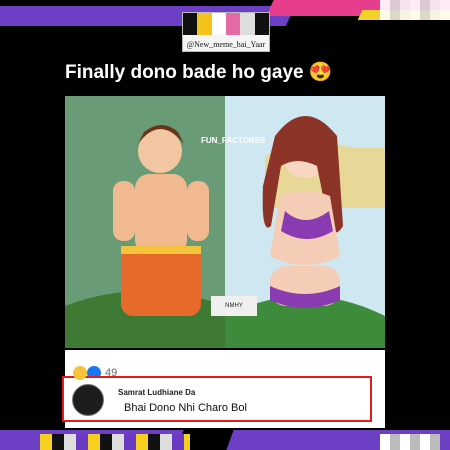  What do you see at coordinates (226, 44) in the screenshot?
I see `watermark-text: @New_meme_hai_Yaar` at bounding box center [226, 44].